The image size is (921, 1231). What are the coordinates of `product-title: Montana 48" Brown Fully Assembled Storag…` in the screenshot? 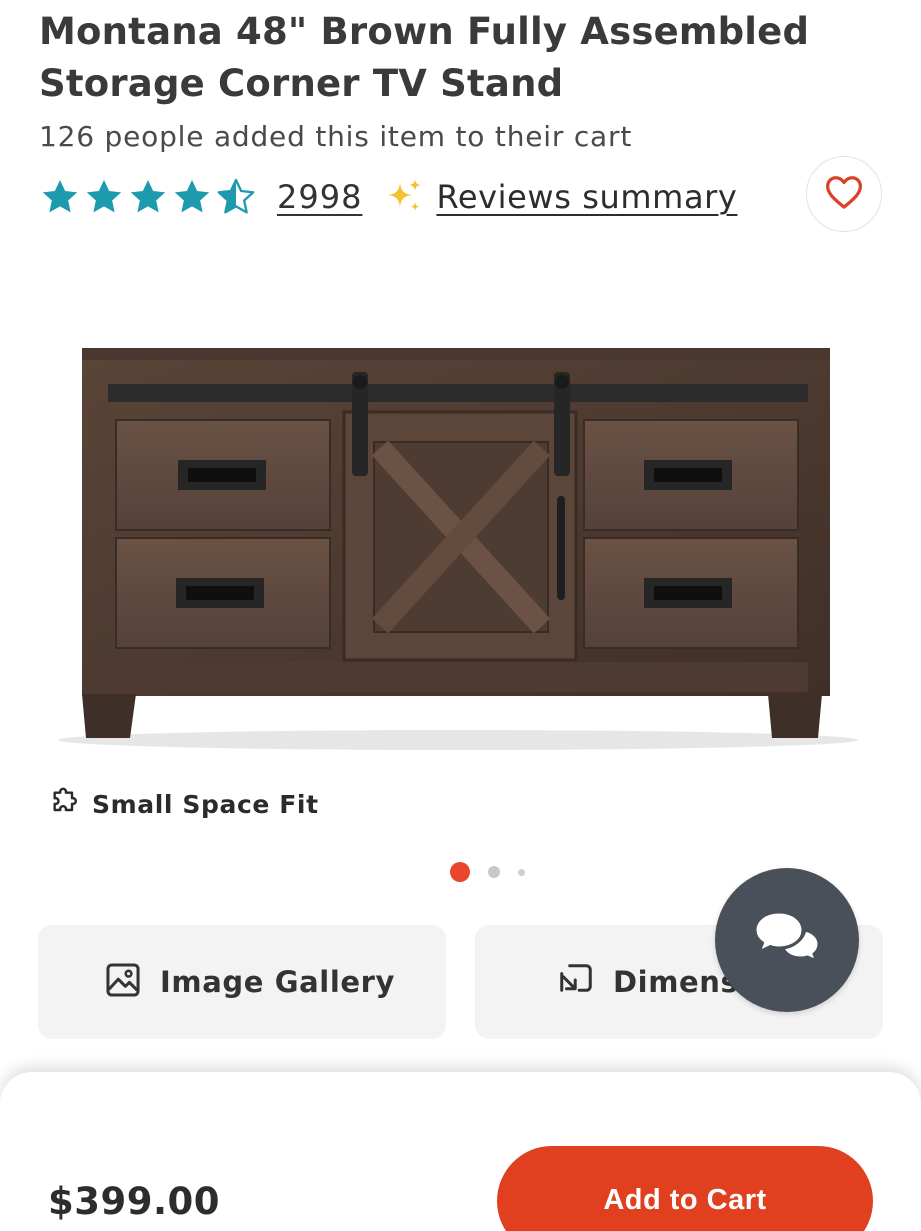 It's located at (424, 57).